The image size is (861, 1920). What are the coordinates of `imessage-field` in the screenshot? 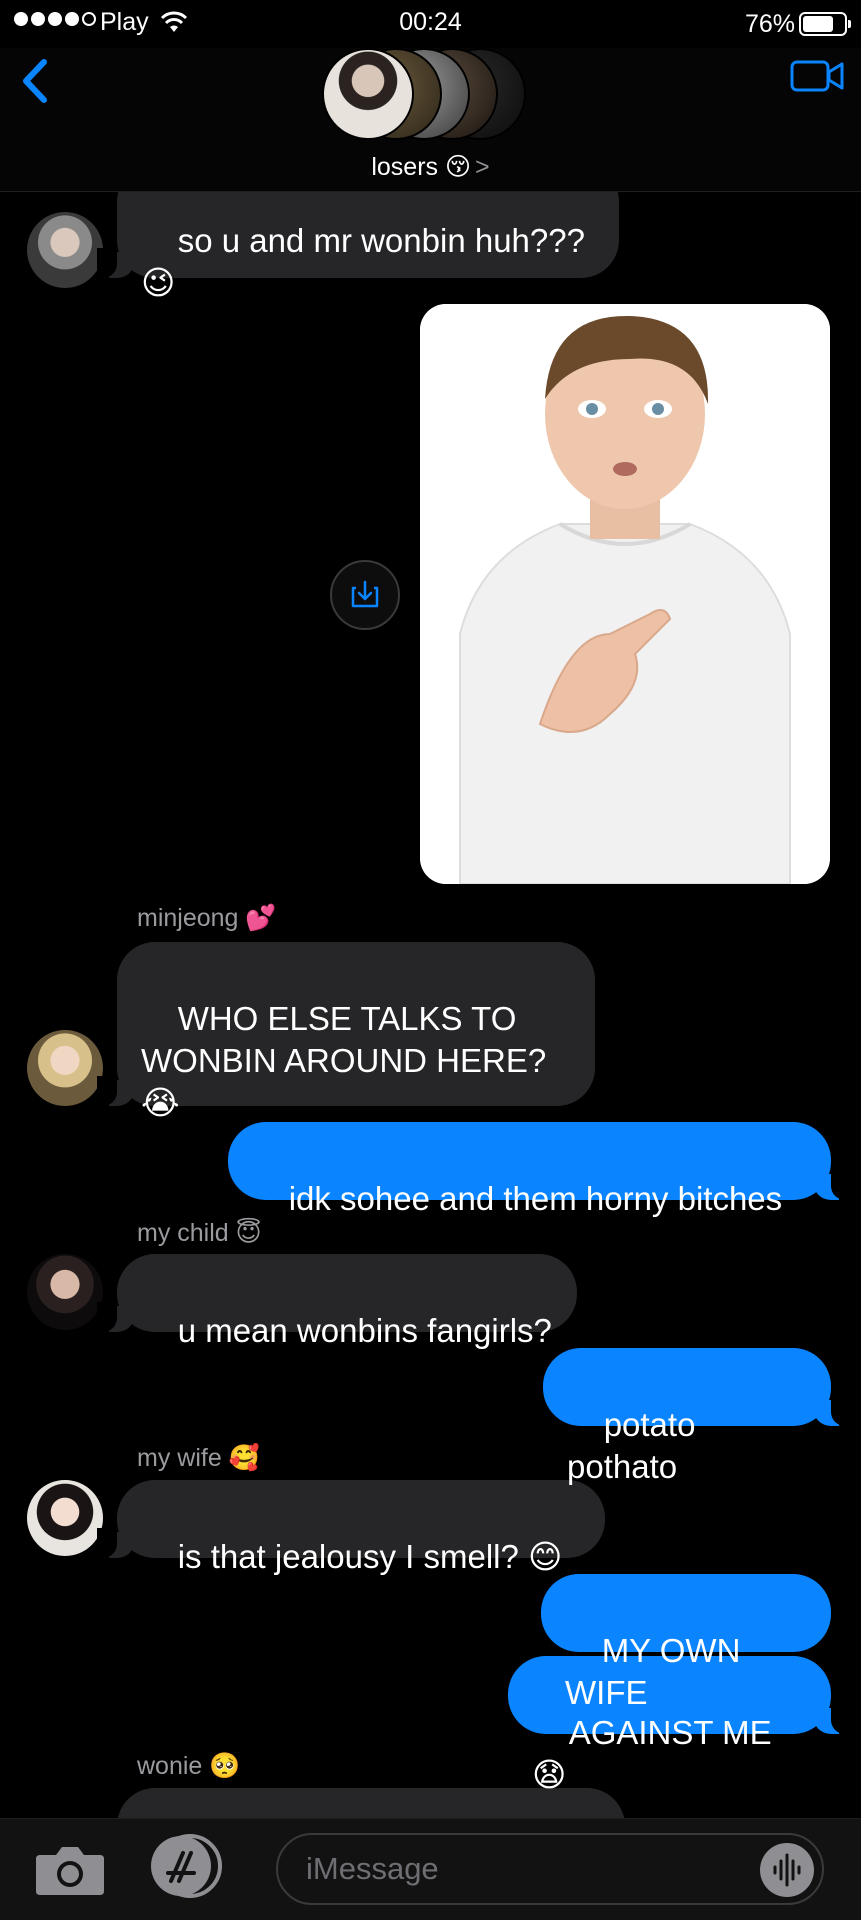 It's located at (550, 1869).